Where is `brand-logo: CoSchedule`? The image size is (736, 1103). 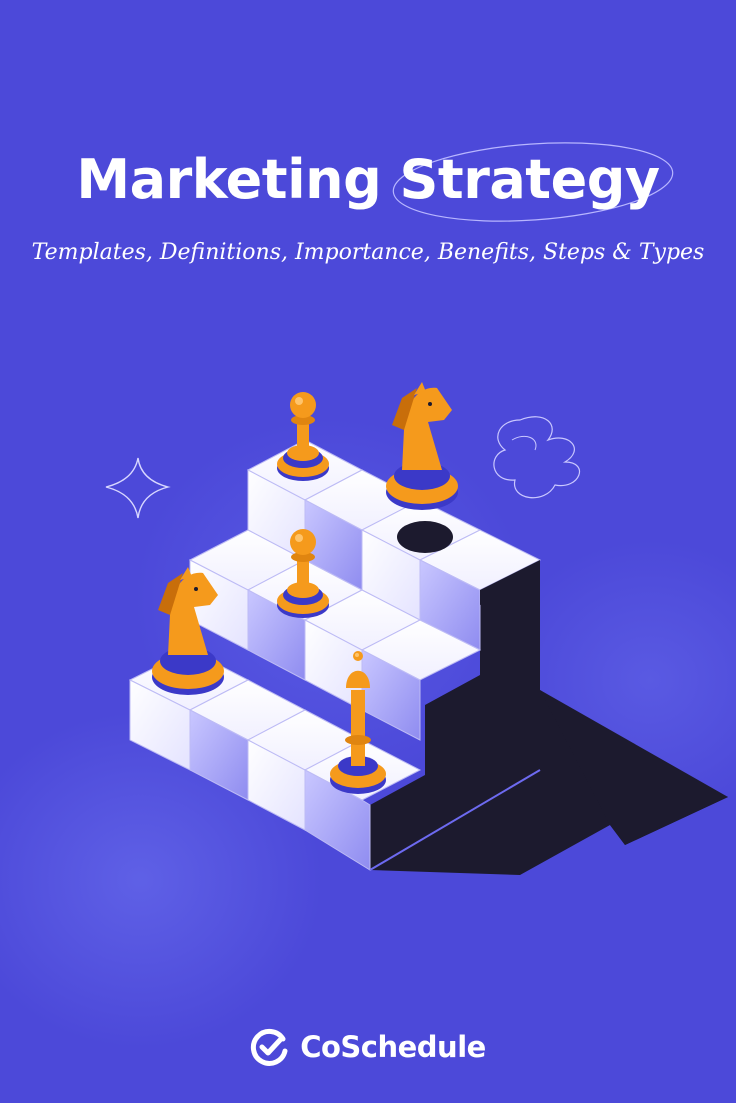 brand-logo: CoSchedule is located at coordinates (368, 1047).